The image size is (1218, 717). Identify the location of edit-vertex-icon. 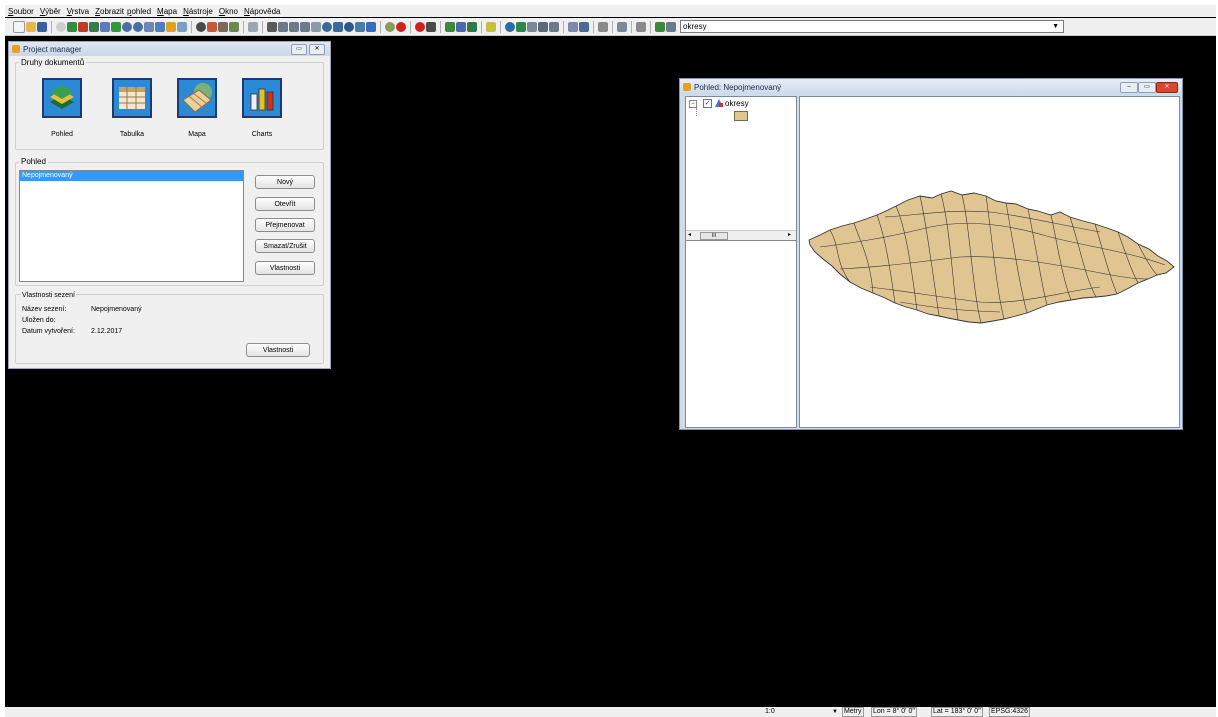
(491, 26).